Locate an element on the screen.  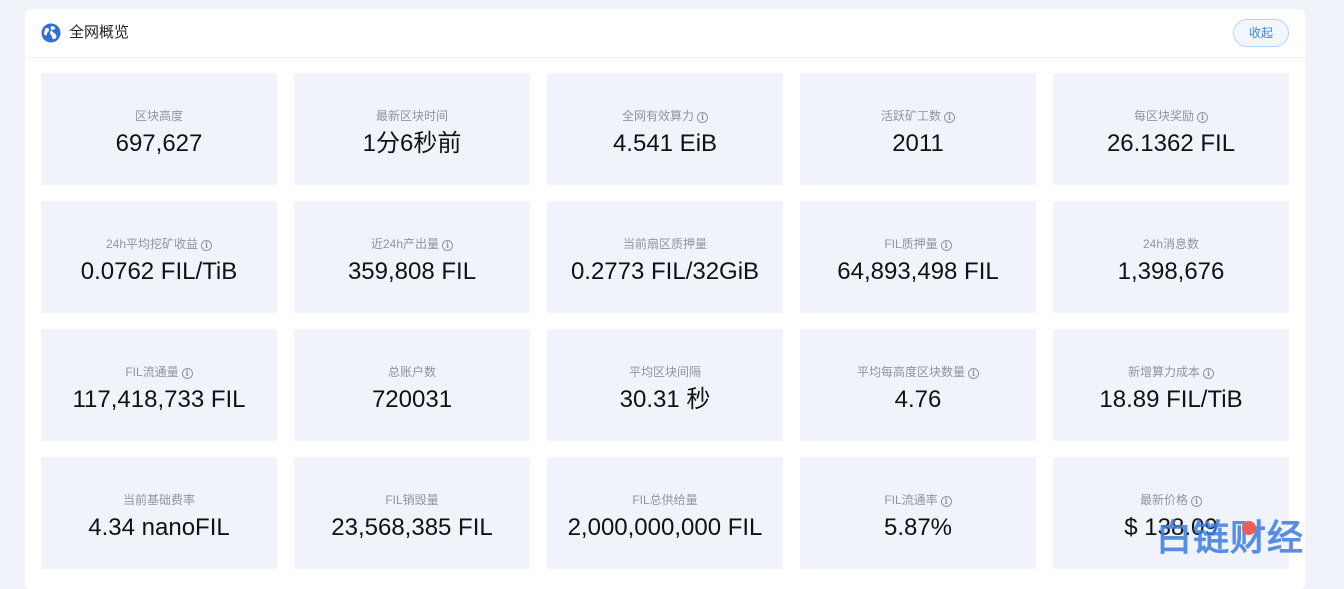
watermark-text: 白链财经 is located at coordinates (1230, 537).